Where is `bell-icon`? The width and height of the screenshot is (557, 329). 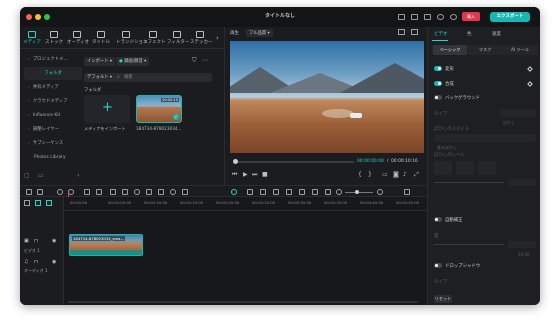 bell-icon is located at coordinates (440, 17).